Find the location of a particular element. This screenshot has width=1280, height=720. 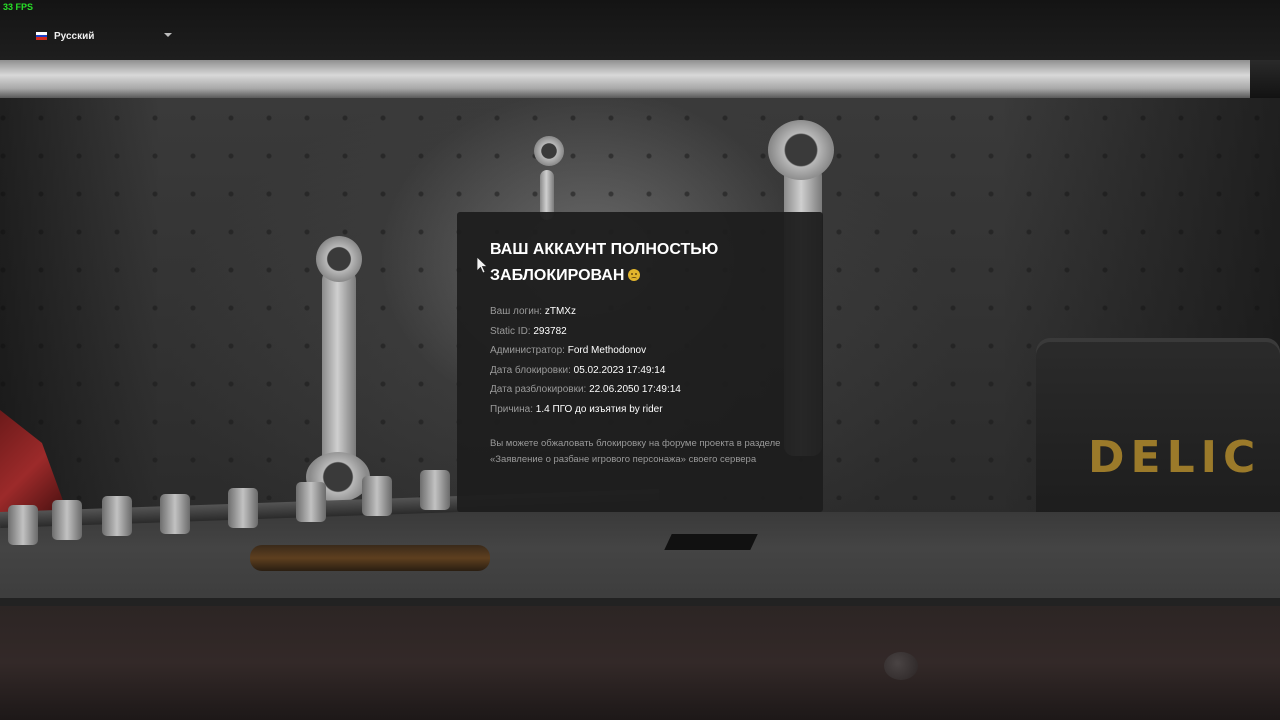

wrench-left-head is located at coordinates (339, 259).